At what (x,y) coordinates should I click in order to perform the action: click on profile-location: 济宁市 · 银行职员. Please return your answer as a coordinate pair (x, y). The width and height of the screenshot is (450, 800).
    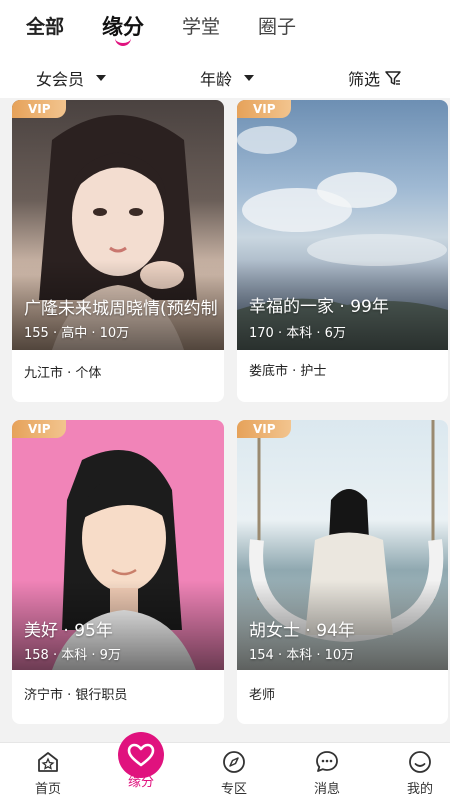
    Looking at the image, I should click on (76, 695).